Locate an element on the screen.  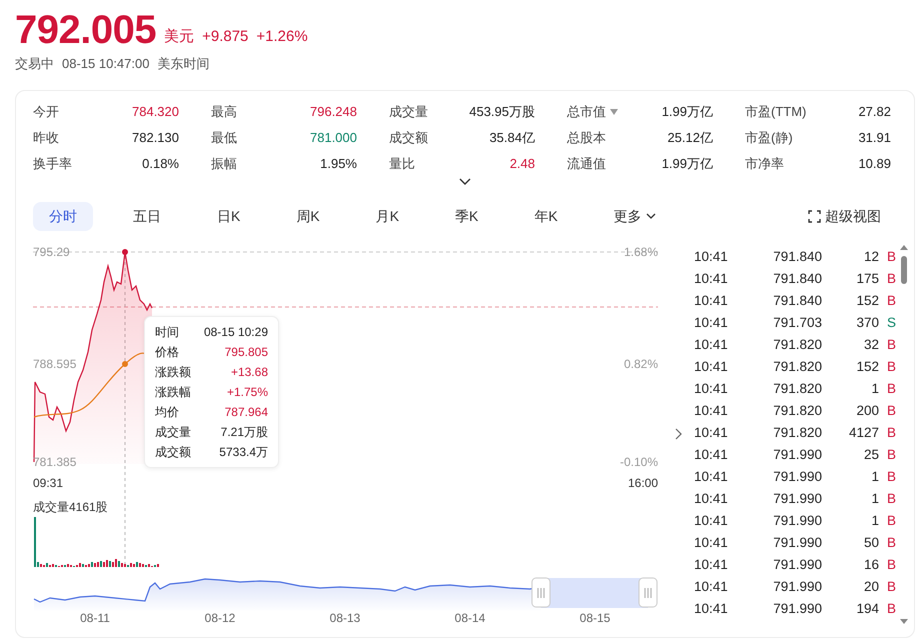
tooltip-label: 价格 is located at coordinates (167, 352).